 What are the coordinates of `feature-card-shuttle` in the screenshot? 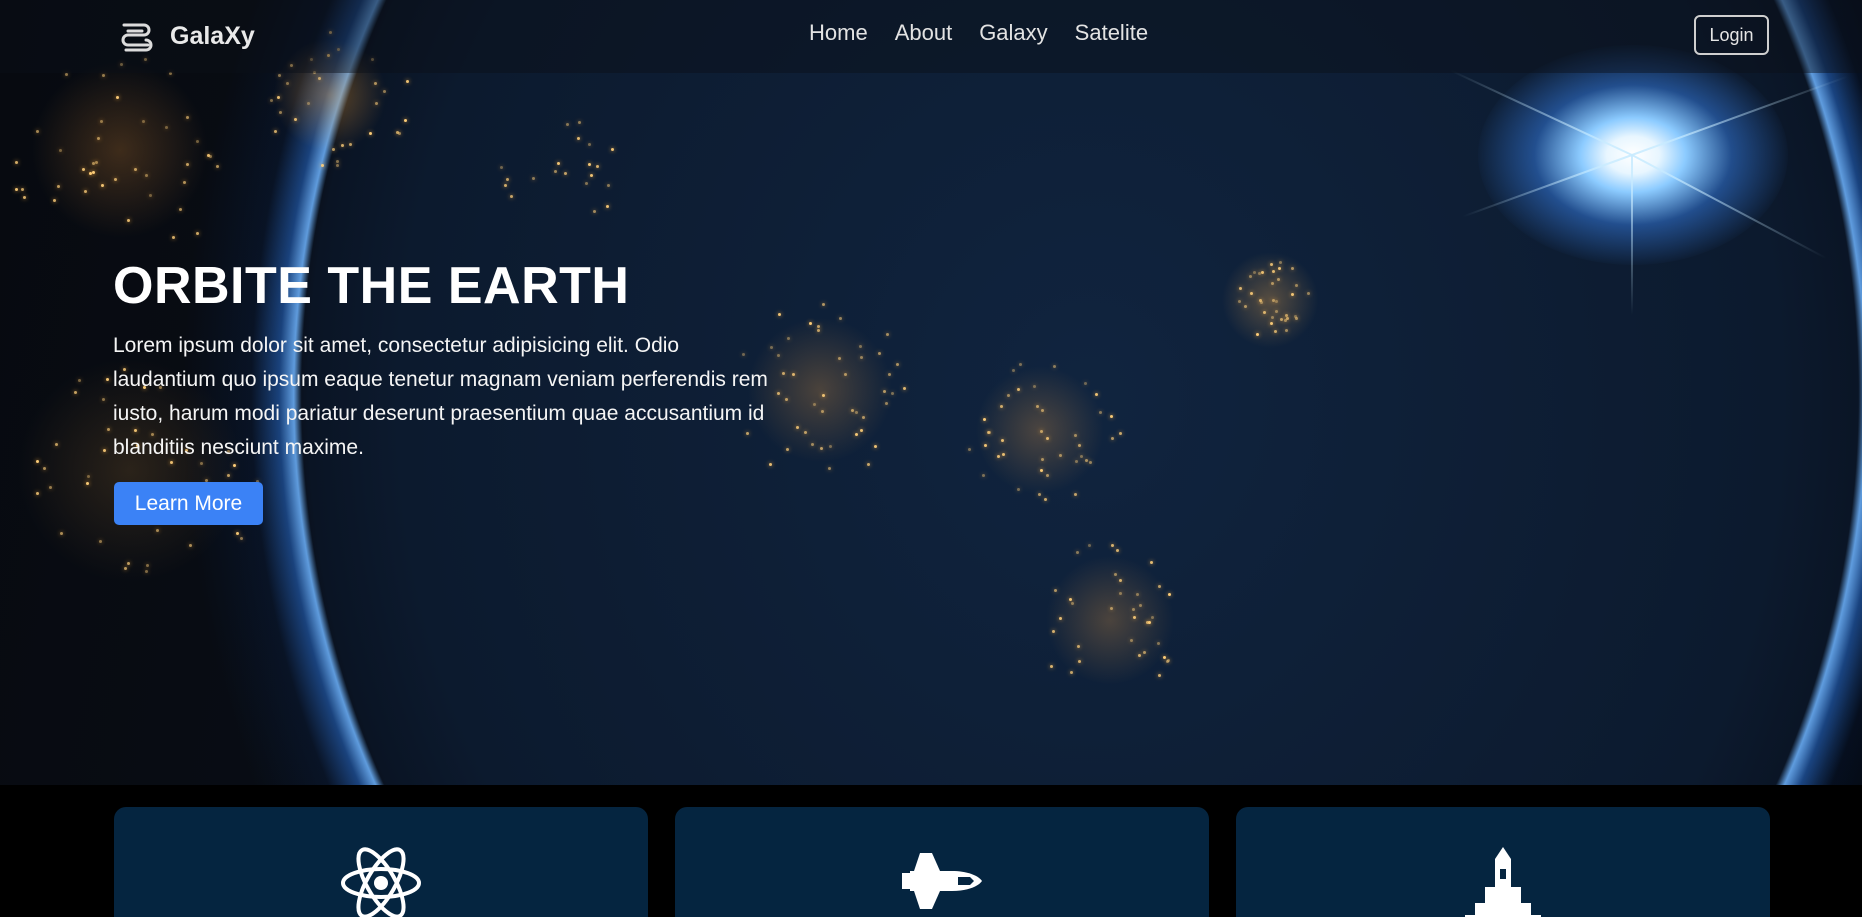 It's located at (942, 862).